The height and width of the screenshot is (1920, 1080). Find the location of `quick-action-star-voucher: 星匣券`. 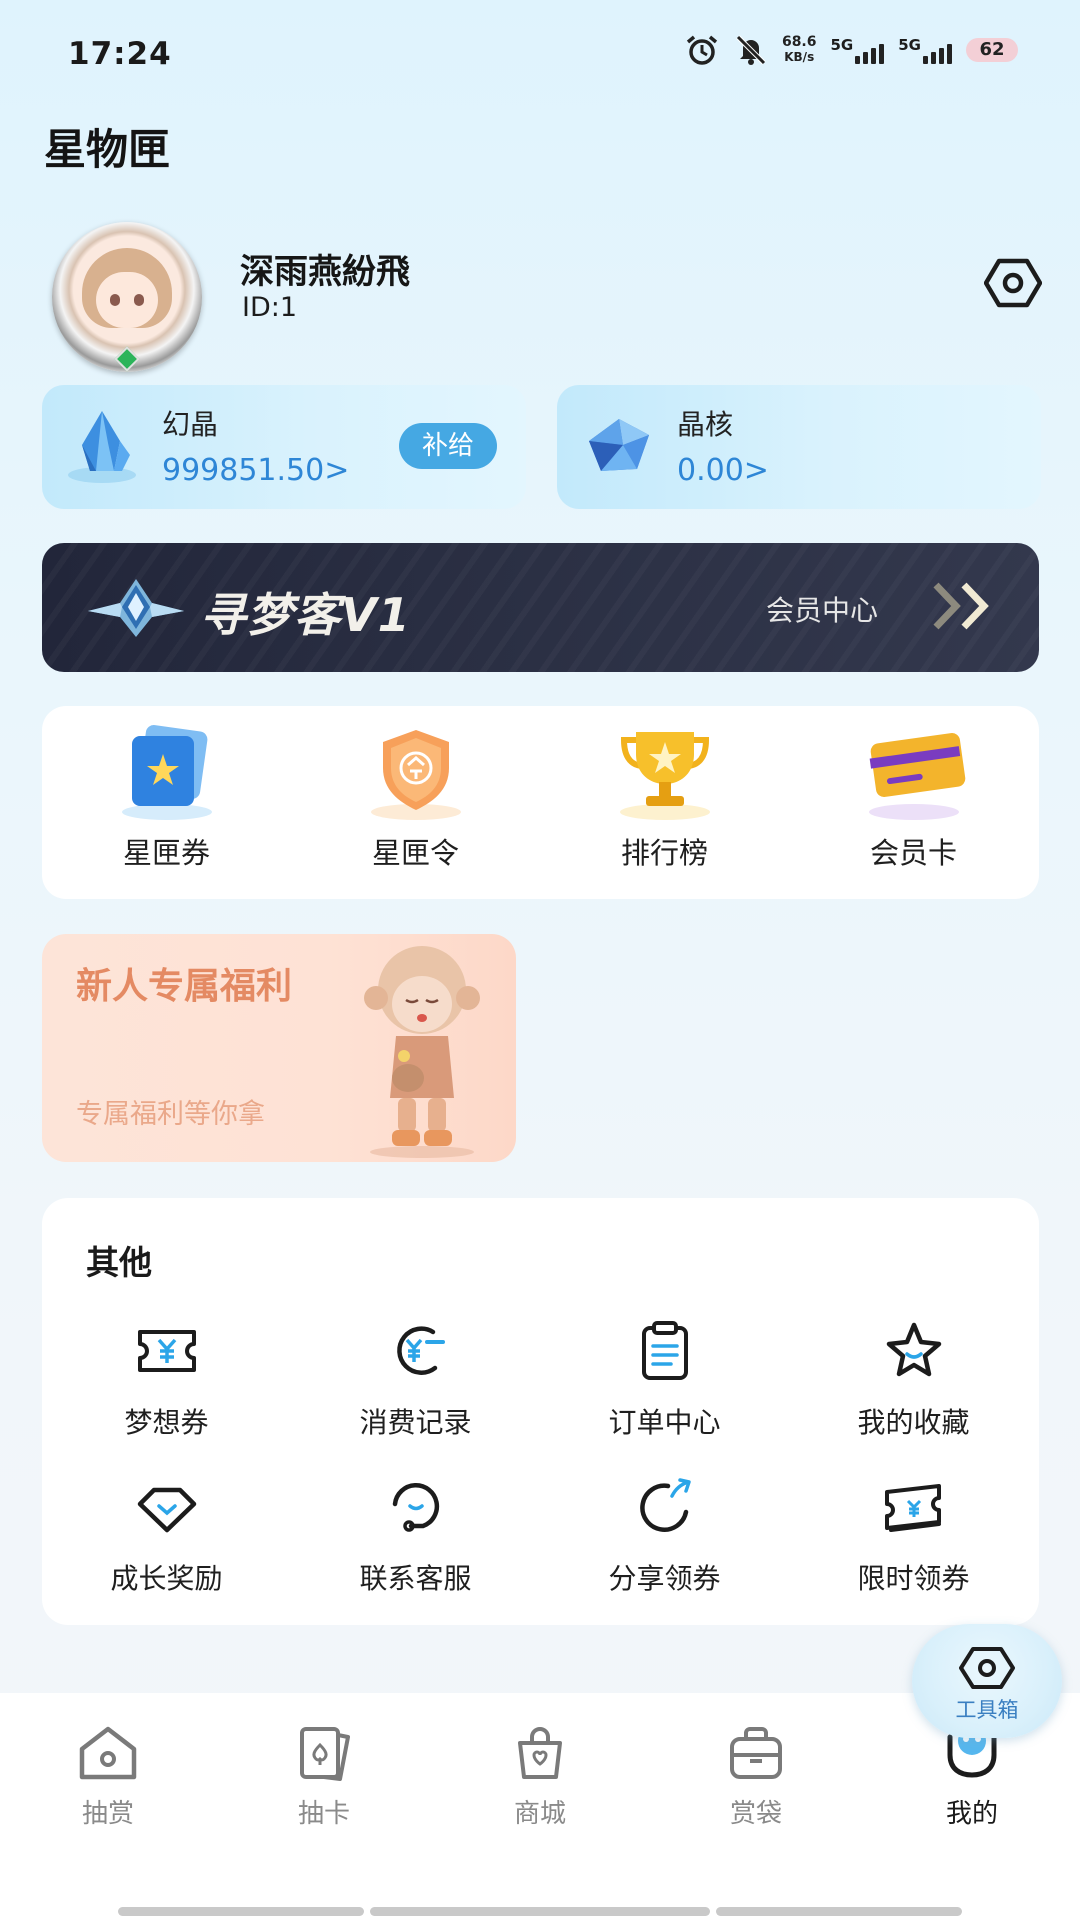

quick-action-star-voucher: 星匣券 is located at coordinates (166, 802).